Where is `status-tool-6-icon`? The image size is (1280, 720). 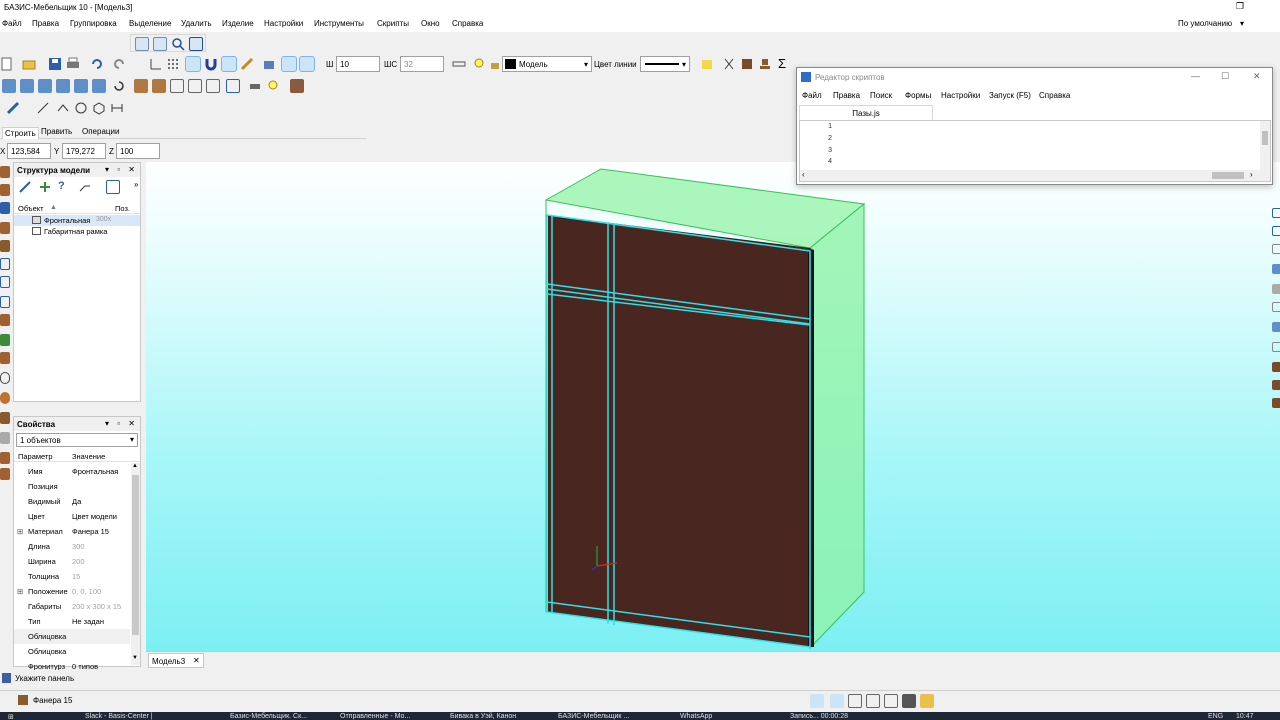 status-tool-6-icon is located at coordinates (909, 701).